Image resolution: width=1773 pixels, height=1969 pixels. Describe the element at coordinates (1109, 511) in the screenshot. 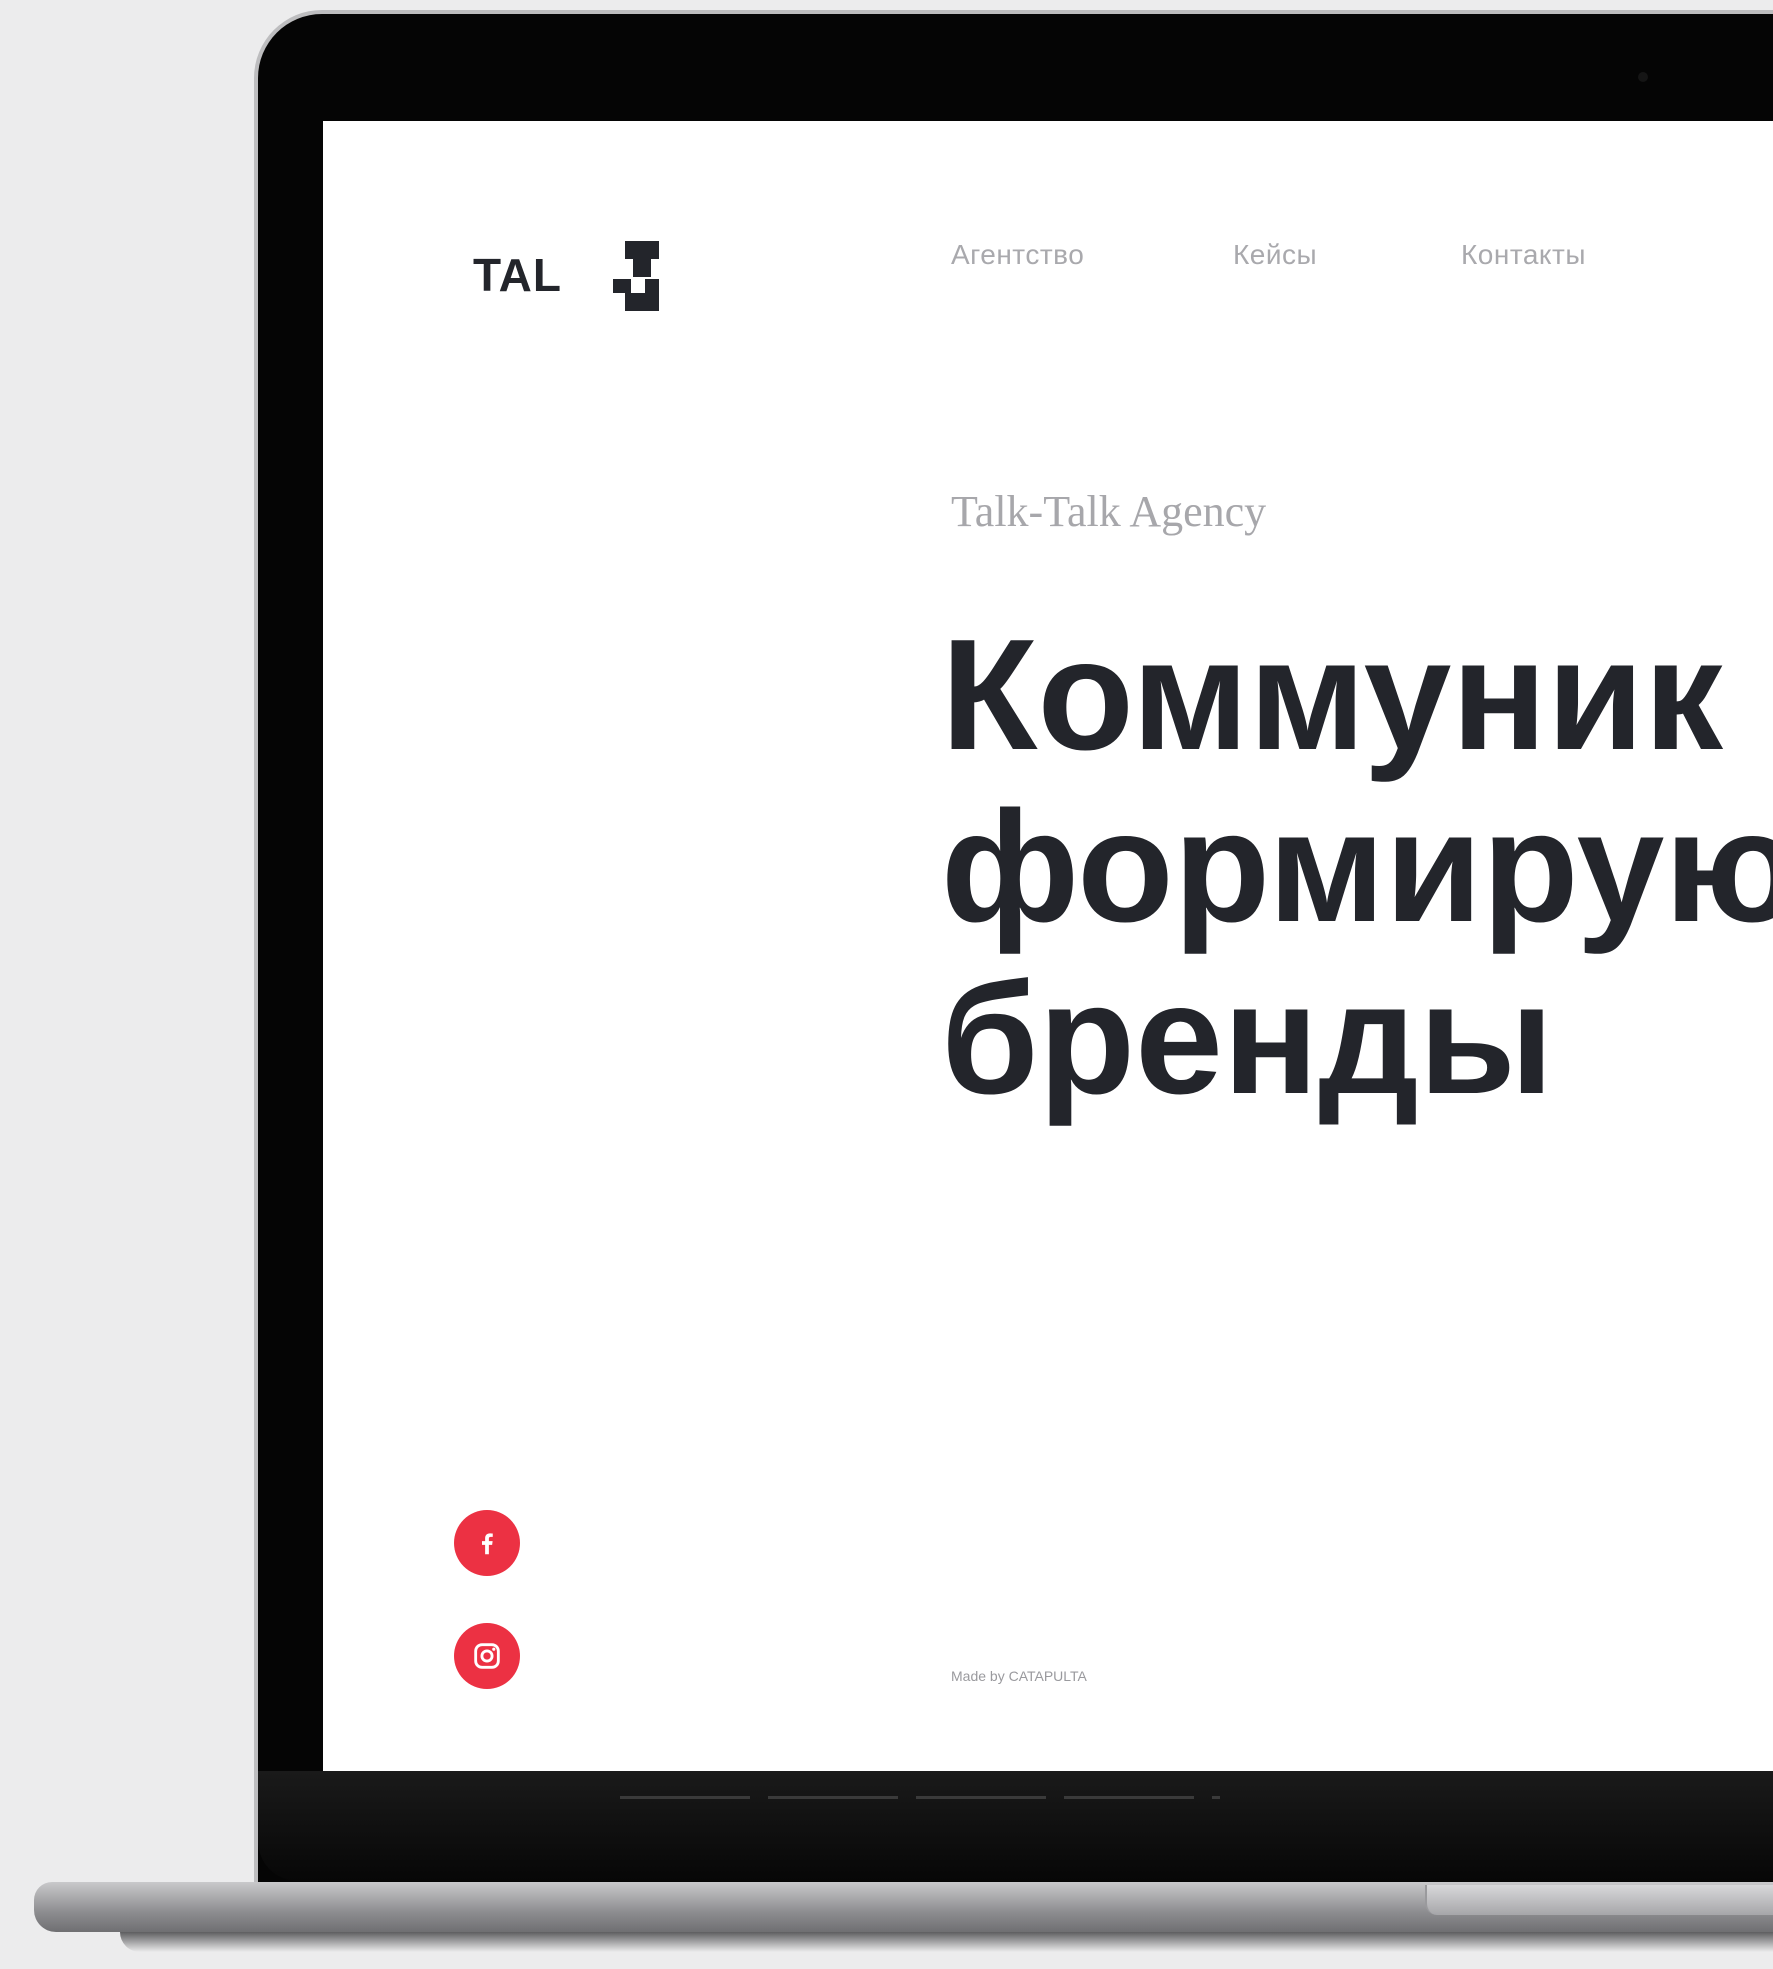

I see `agency-tagline: Talk-Talk Agency` at that location.